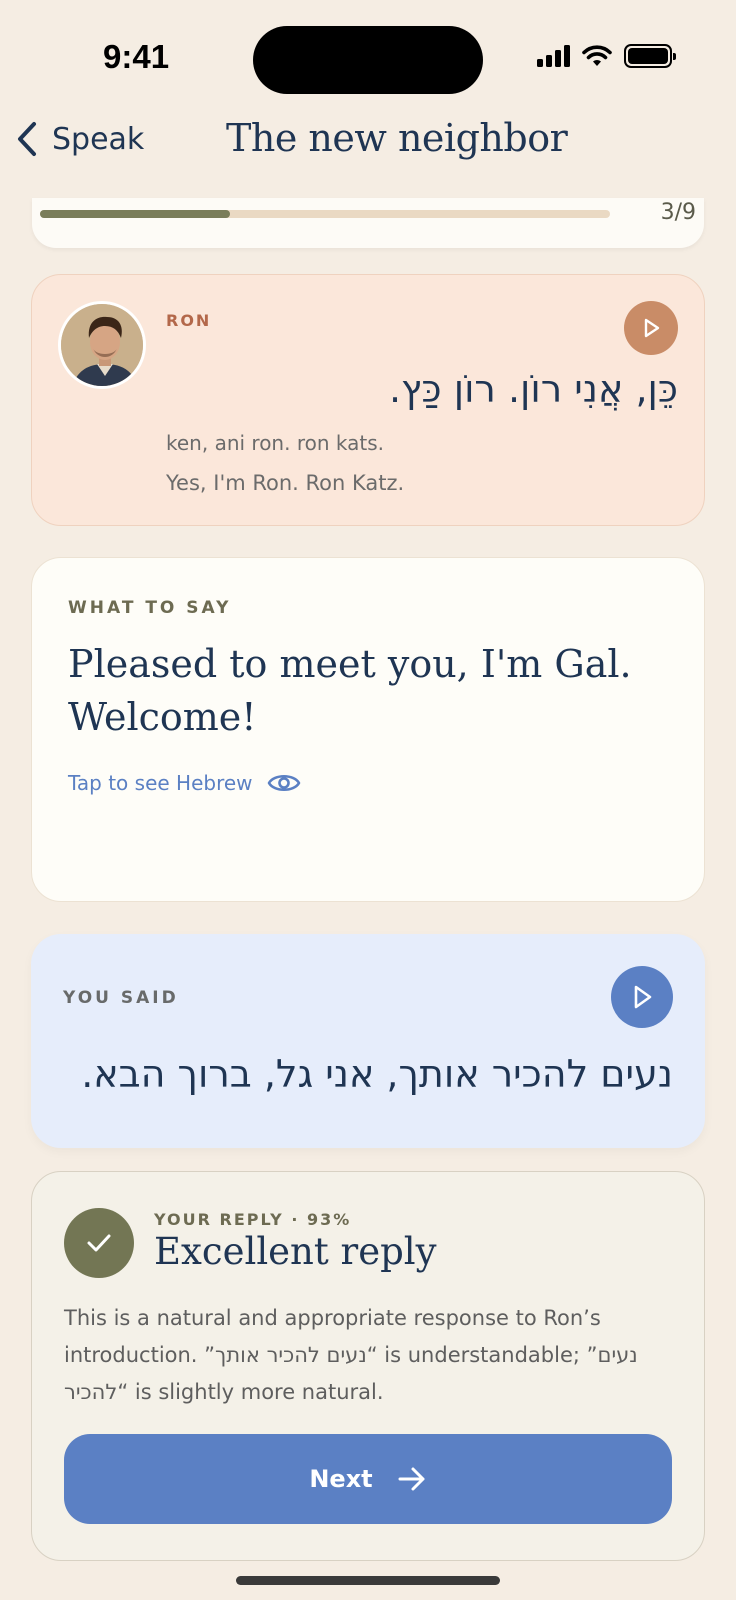 The image size is (736, 1600). I want to click on prompt-text: Pleased to meet you, I'm Gal. Welcome!, so click(350, 690).